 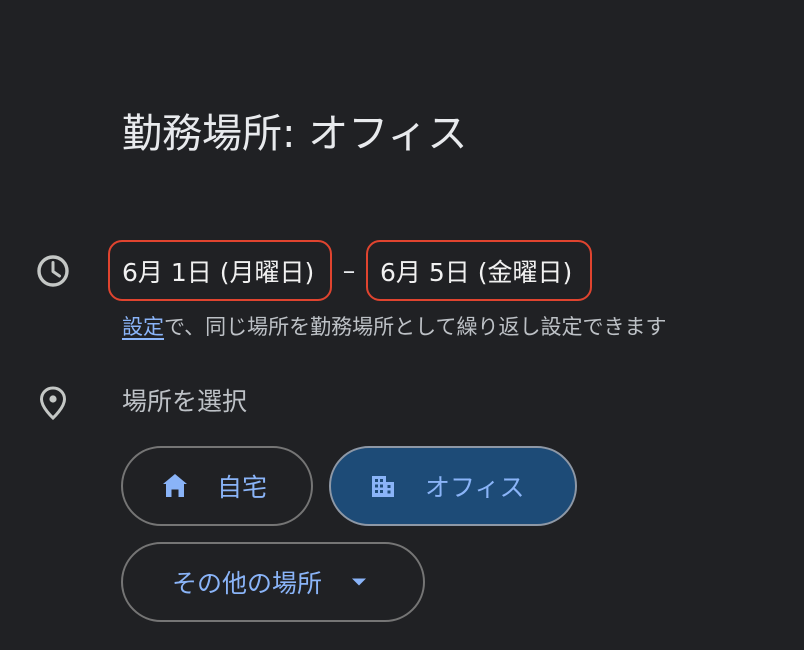 I want to click on location-pin-icon, so click(x=53, y=403).